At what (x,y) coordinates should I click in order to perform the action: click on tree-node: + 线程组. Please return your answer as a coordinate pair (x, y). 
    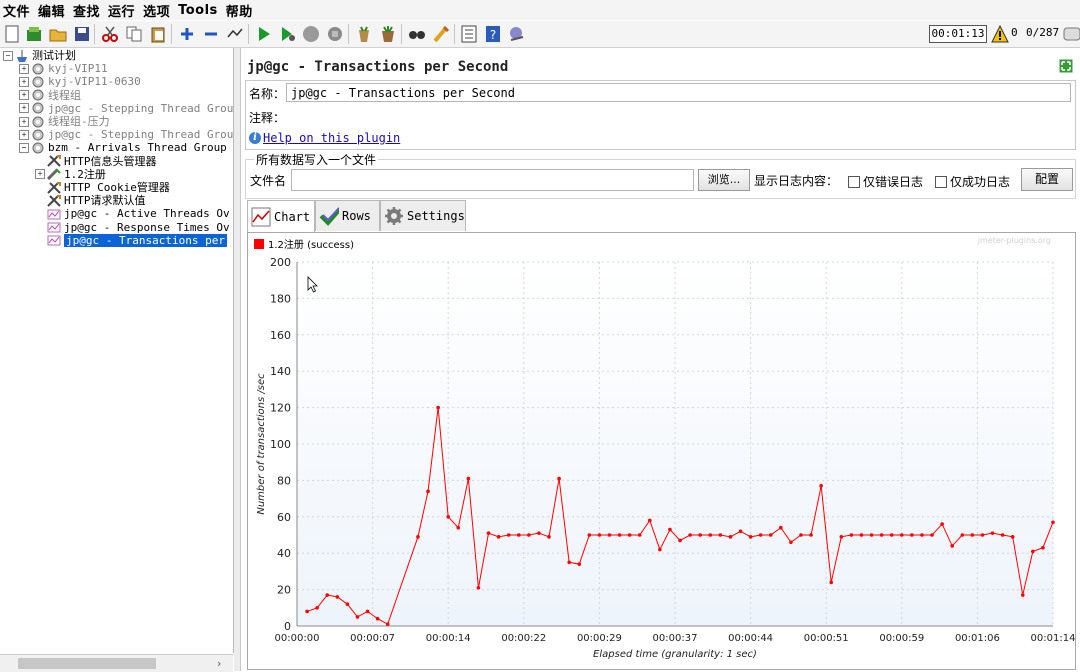
    Looking at the image, I should click on (50, 95).